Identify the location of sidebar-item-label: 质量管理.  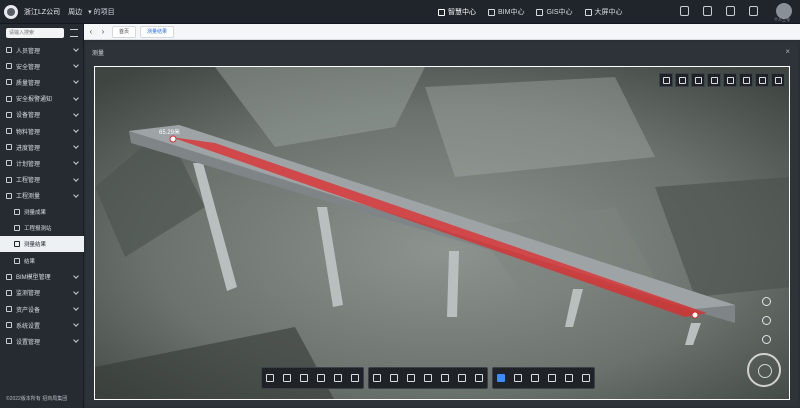
(28, 83).